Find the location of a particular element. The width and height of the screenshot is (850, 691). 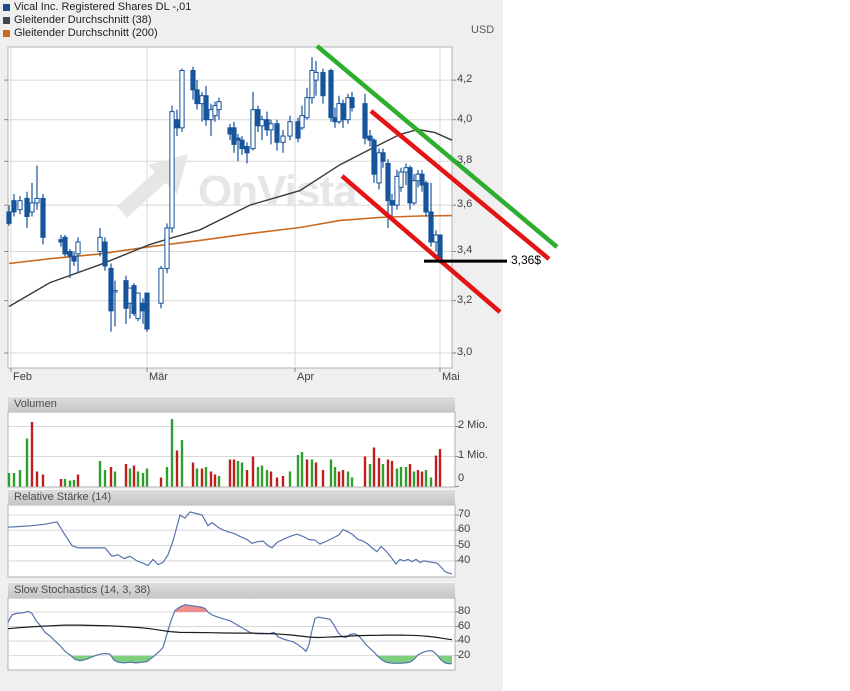

rsi-panel-header: Relative Stärke (14) is located at coordinates (231, 497).